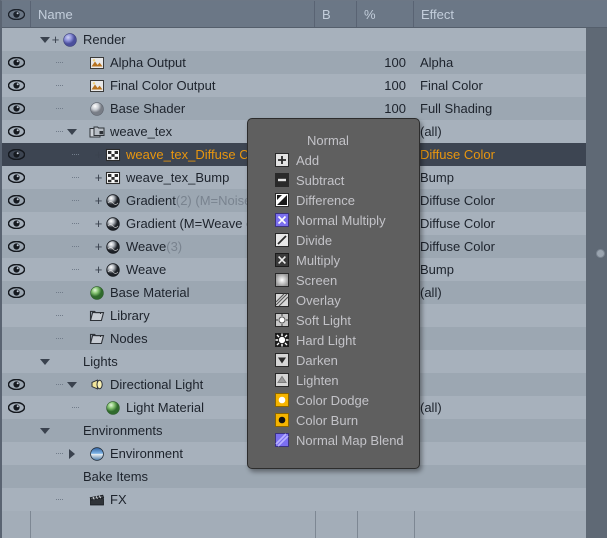 Image resolution: width=607 pixels, height=538 pixels. I want to click on table-row: Base Shader 100 Full Shading, so click(304, 108).